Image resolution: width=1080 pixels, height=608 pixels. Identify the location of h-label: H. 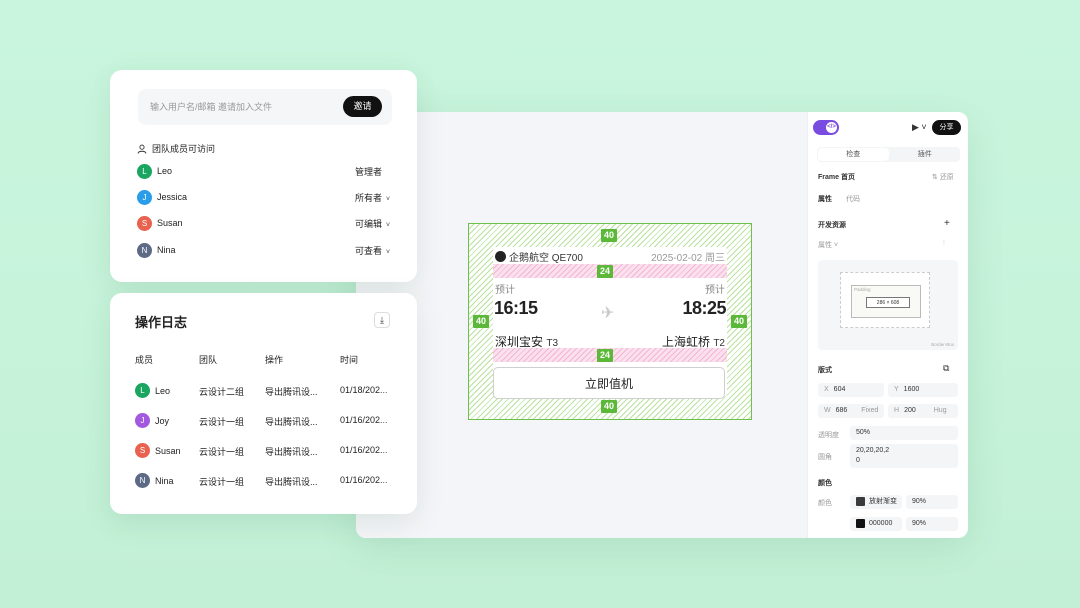
(897, 410).